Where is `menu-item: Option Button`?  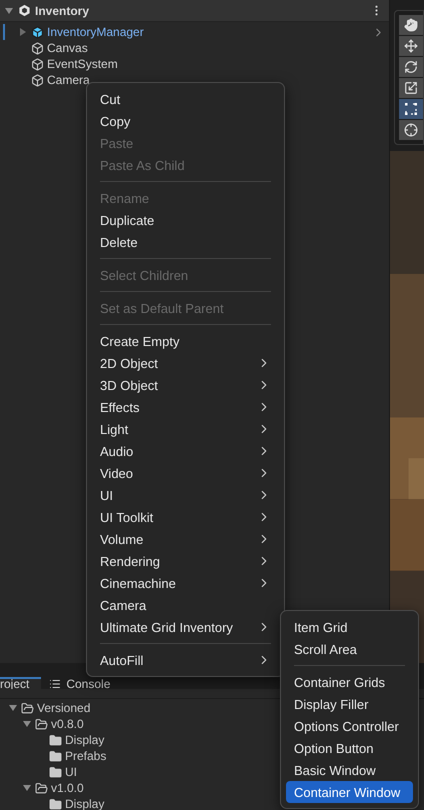
menu-item: Option Button is located at coordinates (349, 748).